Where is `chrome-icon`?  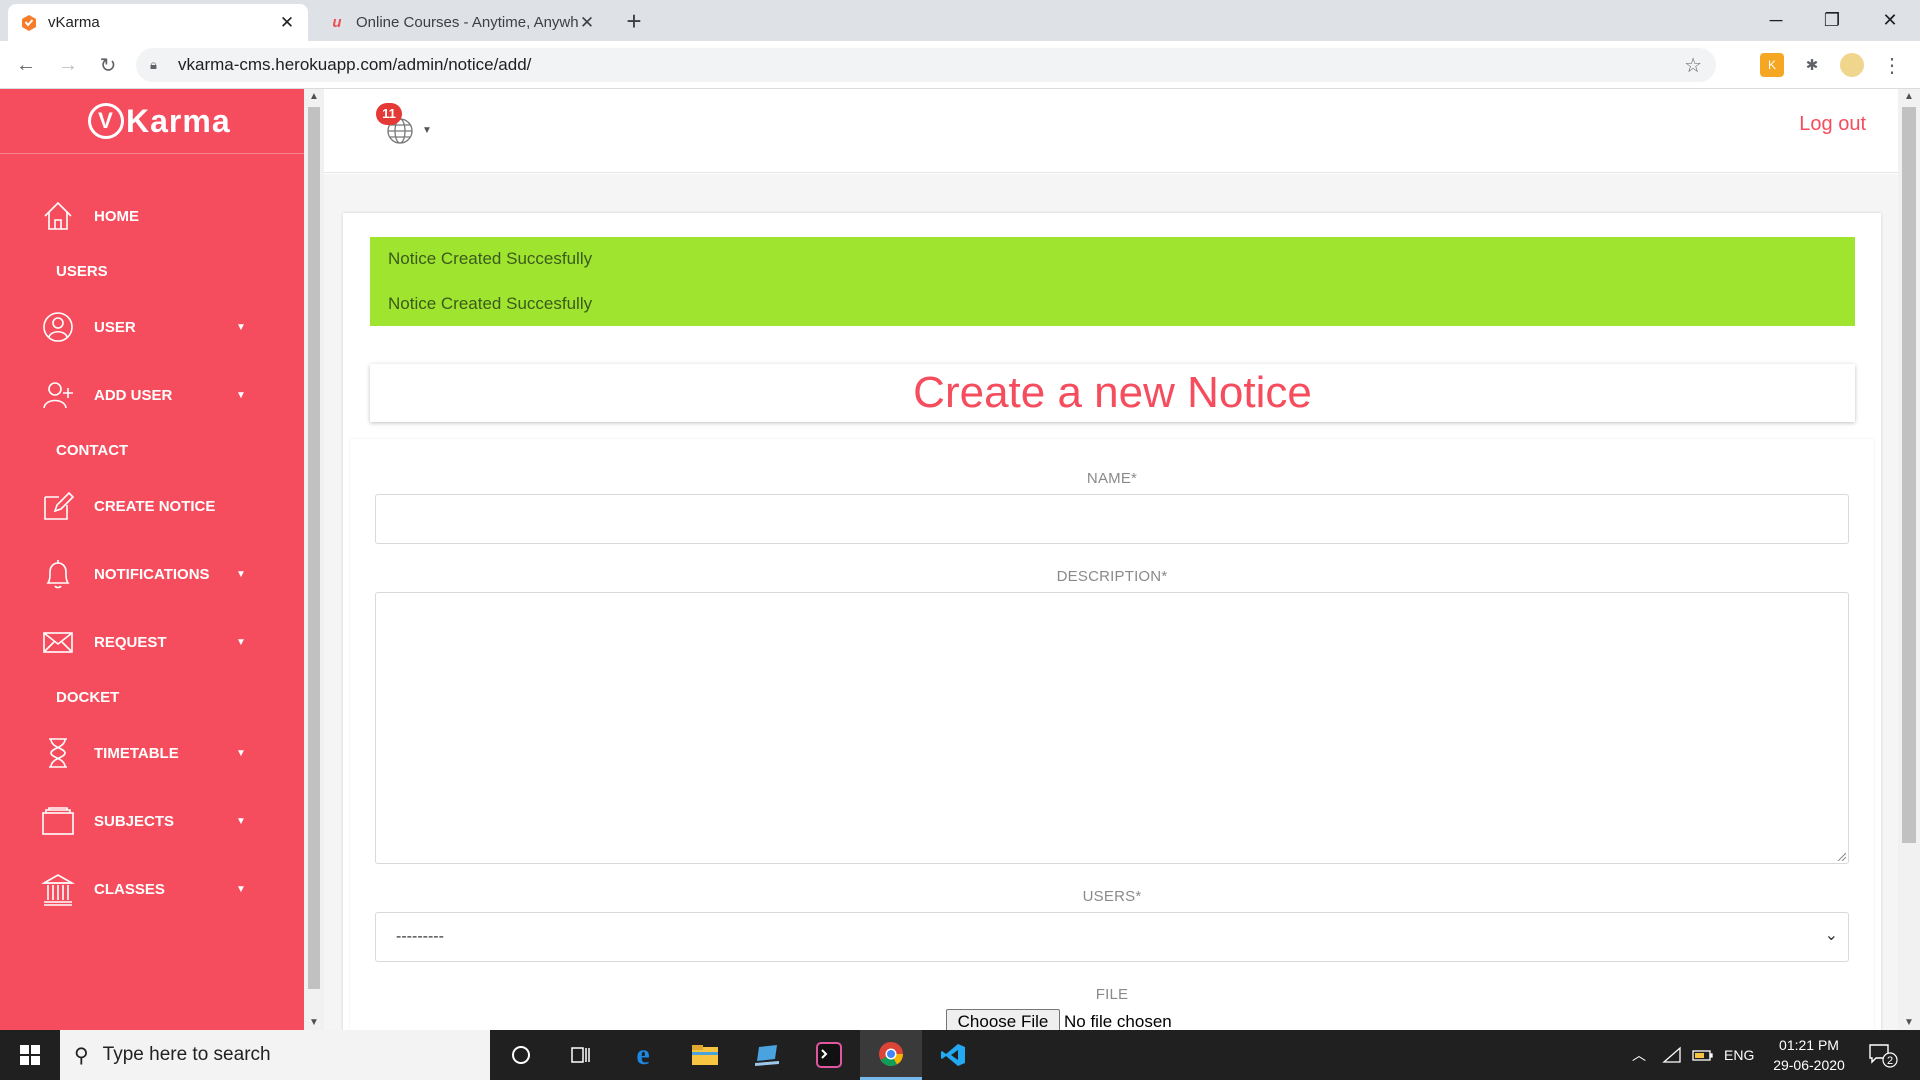
chrome-icon is located at coordinates (891, 1055).